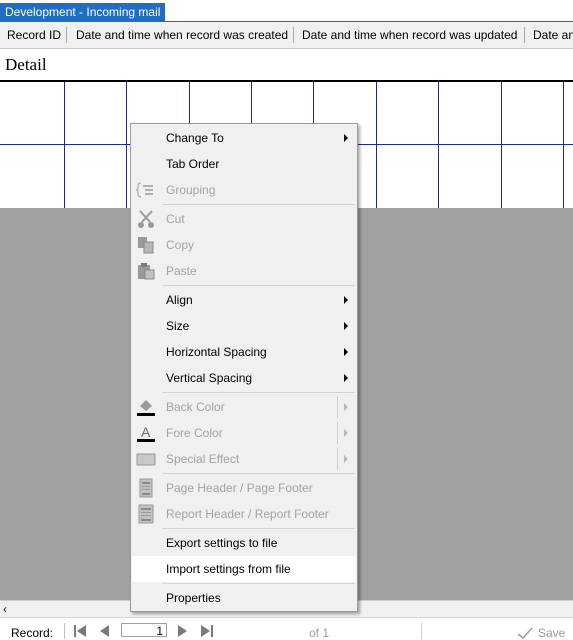  I want to click on menu-item-label: Change To, so click(195, 138).